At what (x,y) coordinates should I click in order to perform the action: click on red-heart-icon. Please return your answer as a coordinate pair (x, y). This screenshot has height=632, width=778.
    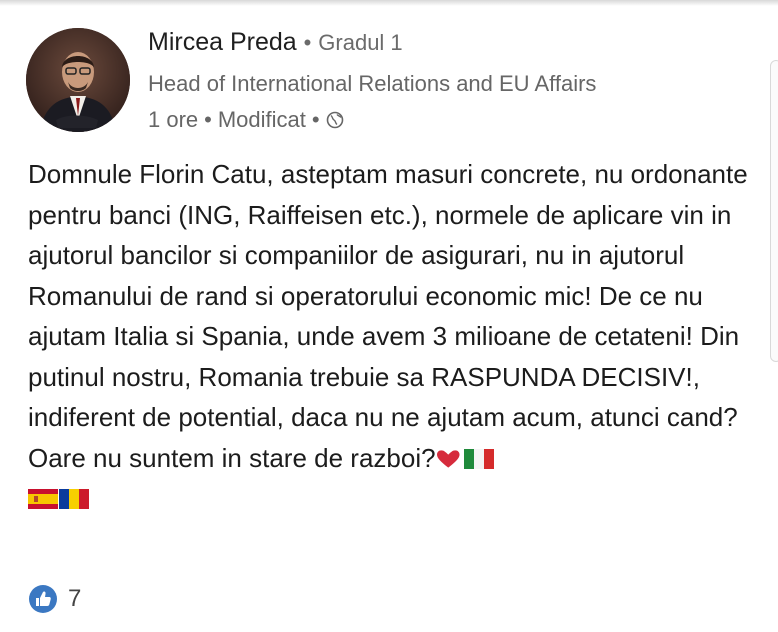
    Looking at the image, I should click on (448, 458).